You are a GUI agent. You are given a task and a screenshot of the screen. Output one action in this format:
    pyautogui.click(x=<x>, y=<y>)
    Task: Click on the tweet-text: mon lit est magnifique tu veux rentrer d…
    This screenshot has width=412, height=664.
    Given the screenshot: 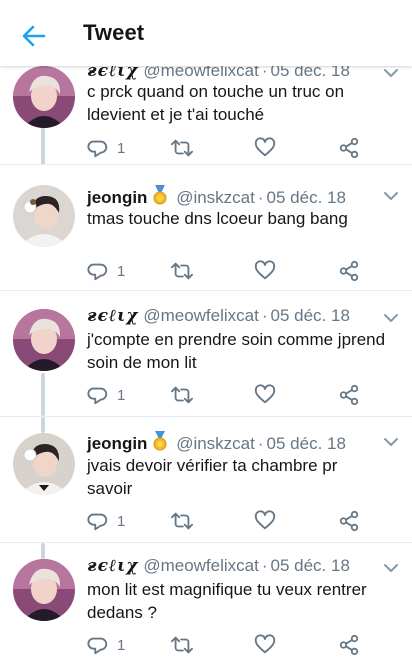 What is the action you would take?
    pyautogui.click(x=227, y=601)
    